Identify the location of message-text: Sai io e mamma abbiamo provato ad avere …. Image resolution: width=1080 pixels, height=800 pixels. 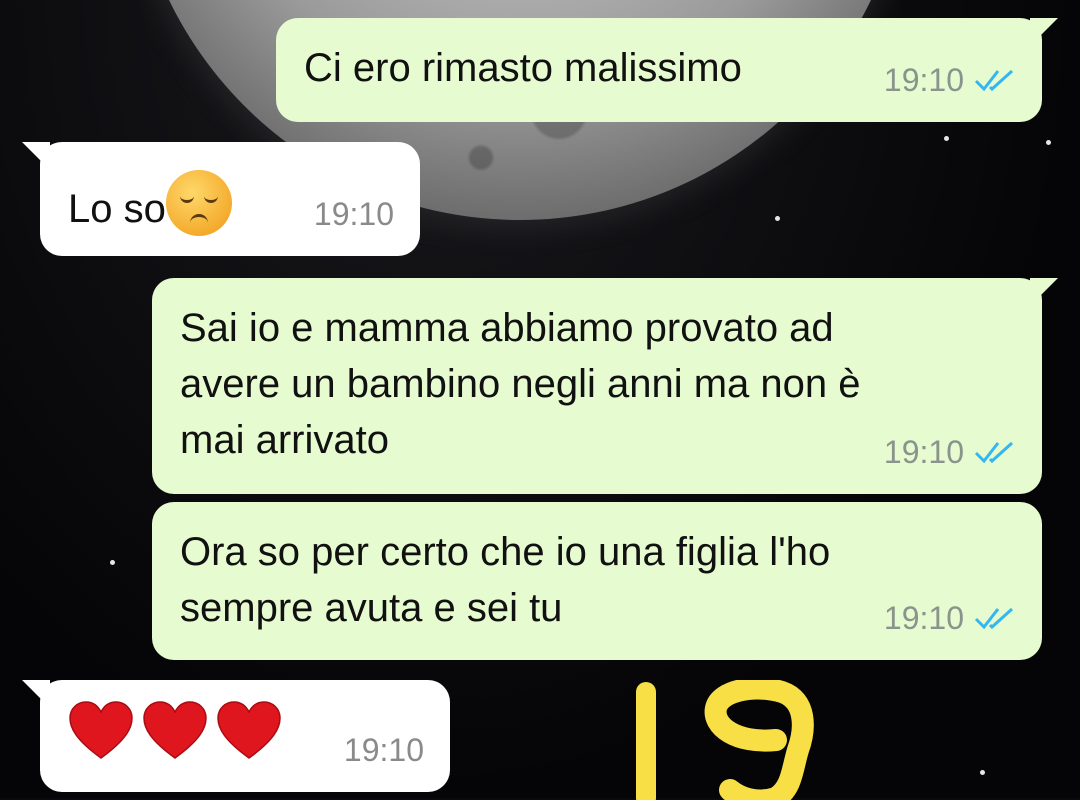
(520, 384).